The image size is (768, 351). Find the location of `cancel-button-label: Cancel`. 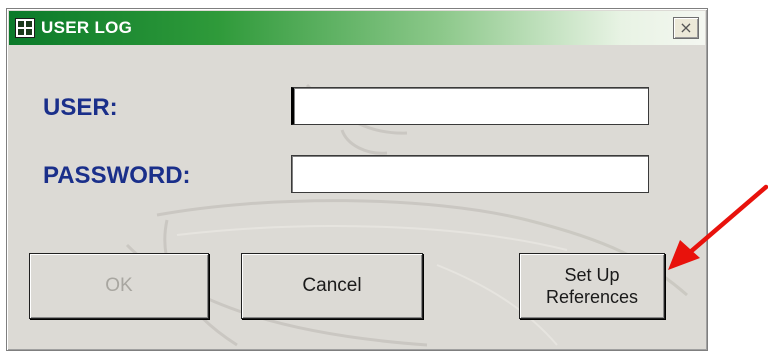

cancel-button-label: Cancel is located at coordinates (332, 285).